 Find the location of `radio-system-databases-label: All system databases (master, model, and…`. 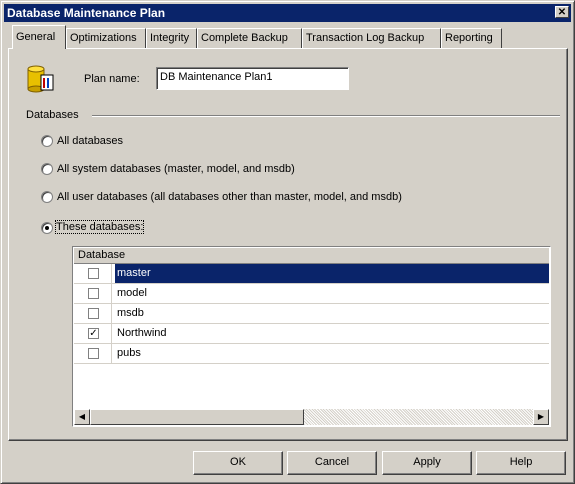

radio-system-databases-label: All system databases (master, model, and… is located at coordinates (176, 169).